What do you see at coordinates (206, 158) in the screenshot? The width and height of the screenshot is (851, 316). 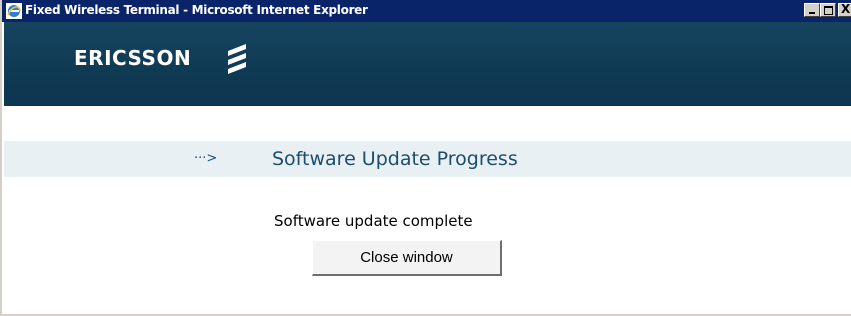 I see `arrow-icon: ···>` at bounding box center [206, 158].